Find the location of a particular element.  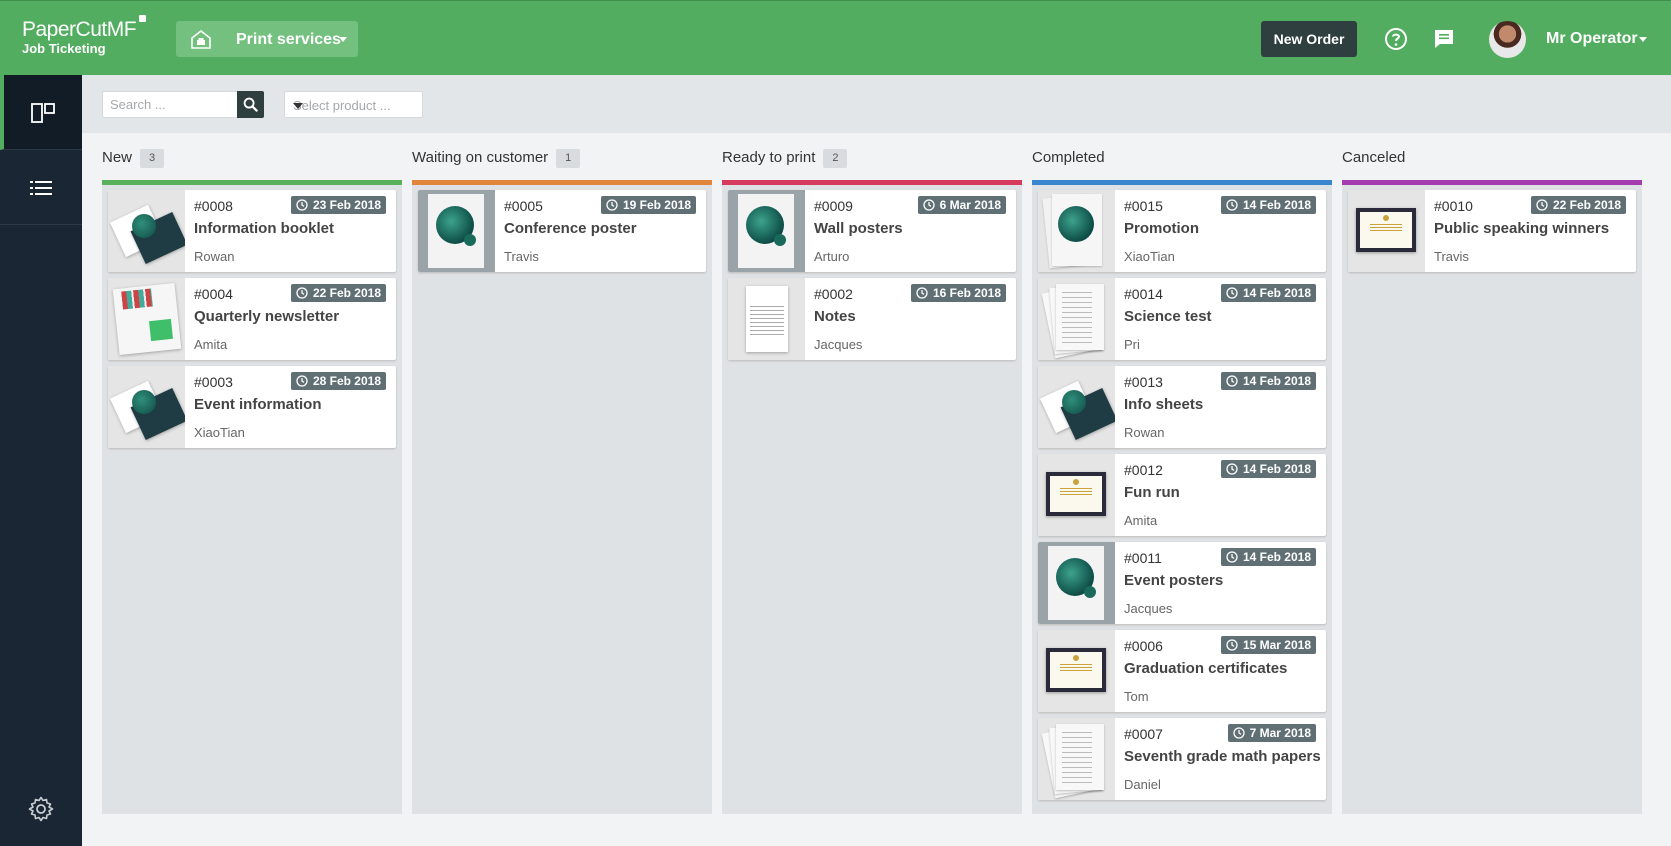

column-header: New 3 is located at coordinates (133, 160).